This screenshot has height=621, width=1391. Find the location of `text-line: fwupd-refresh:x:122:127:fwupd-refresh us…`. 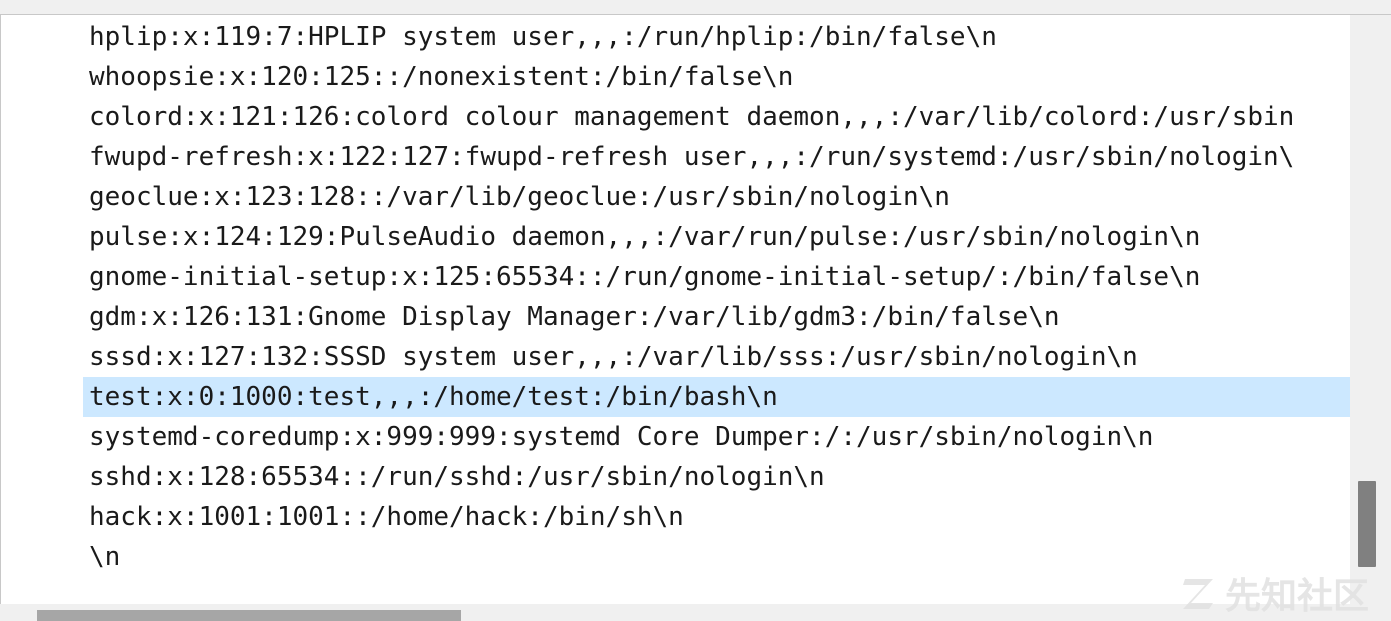

text-line: fwupd-refresh:x:122:127:fwupd-refresh us… is located at coordinates (676, 157).